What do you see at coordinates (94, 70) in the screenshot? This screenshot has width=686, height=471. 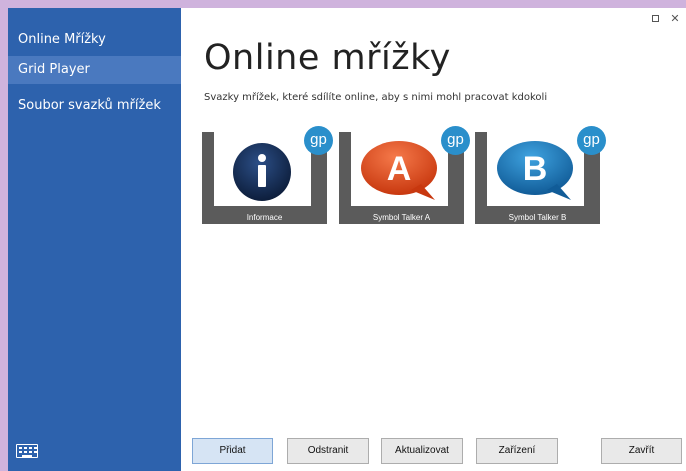 I see `sidebar-item-grid-player: Grid Player` at bounding box center [94, 70].